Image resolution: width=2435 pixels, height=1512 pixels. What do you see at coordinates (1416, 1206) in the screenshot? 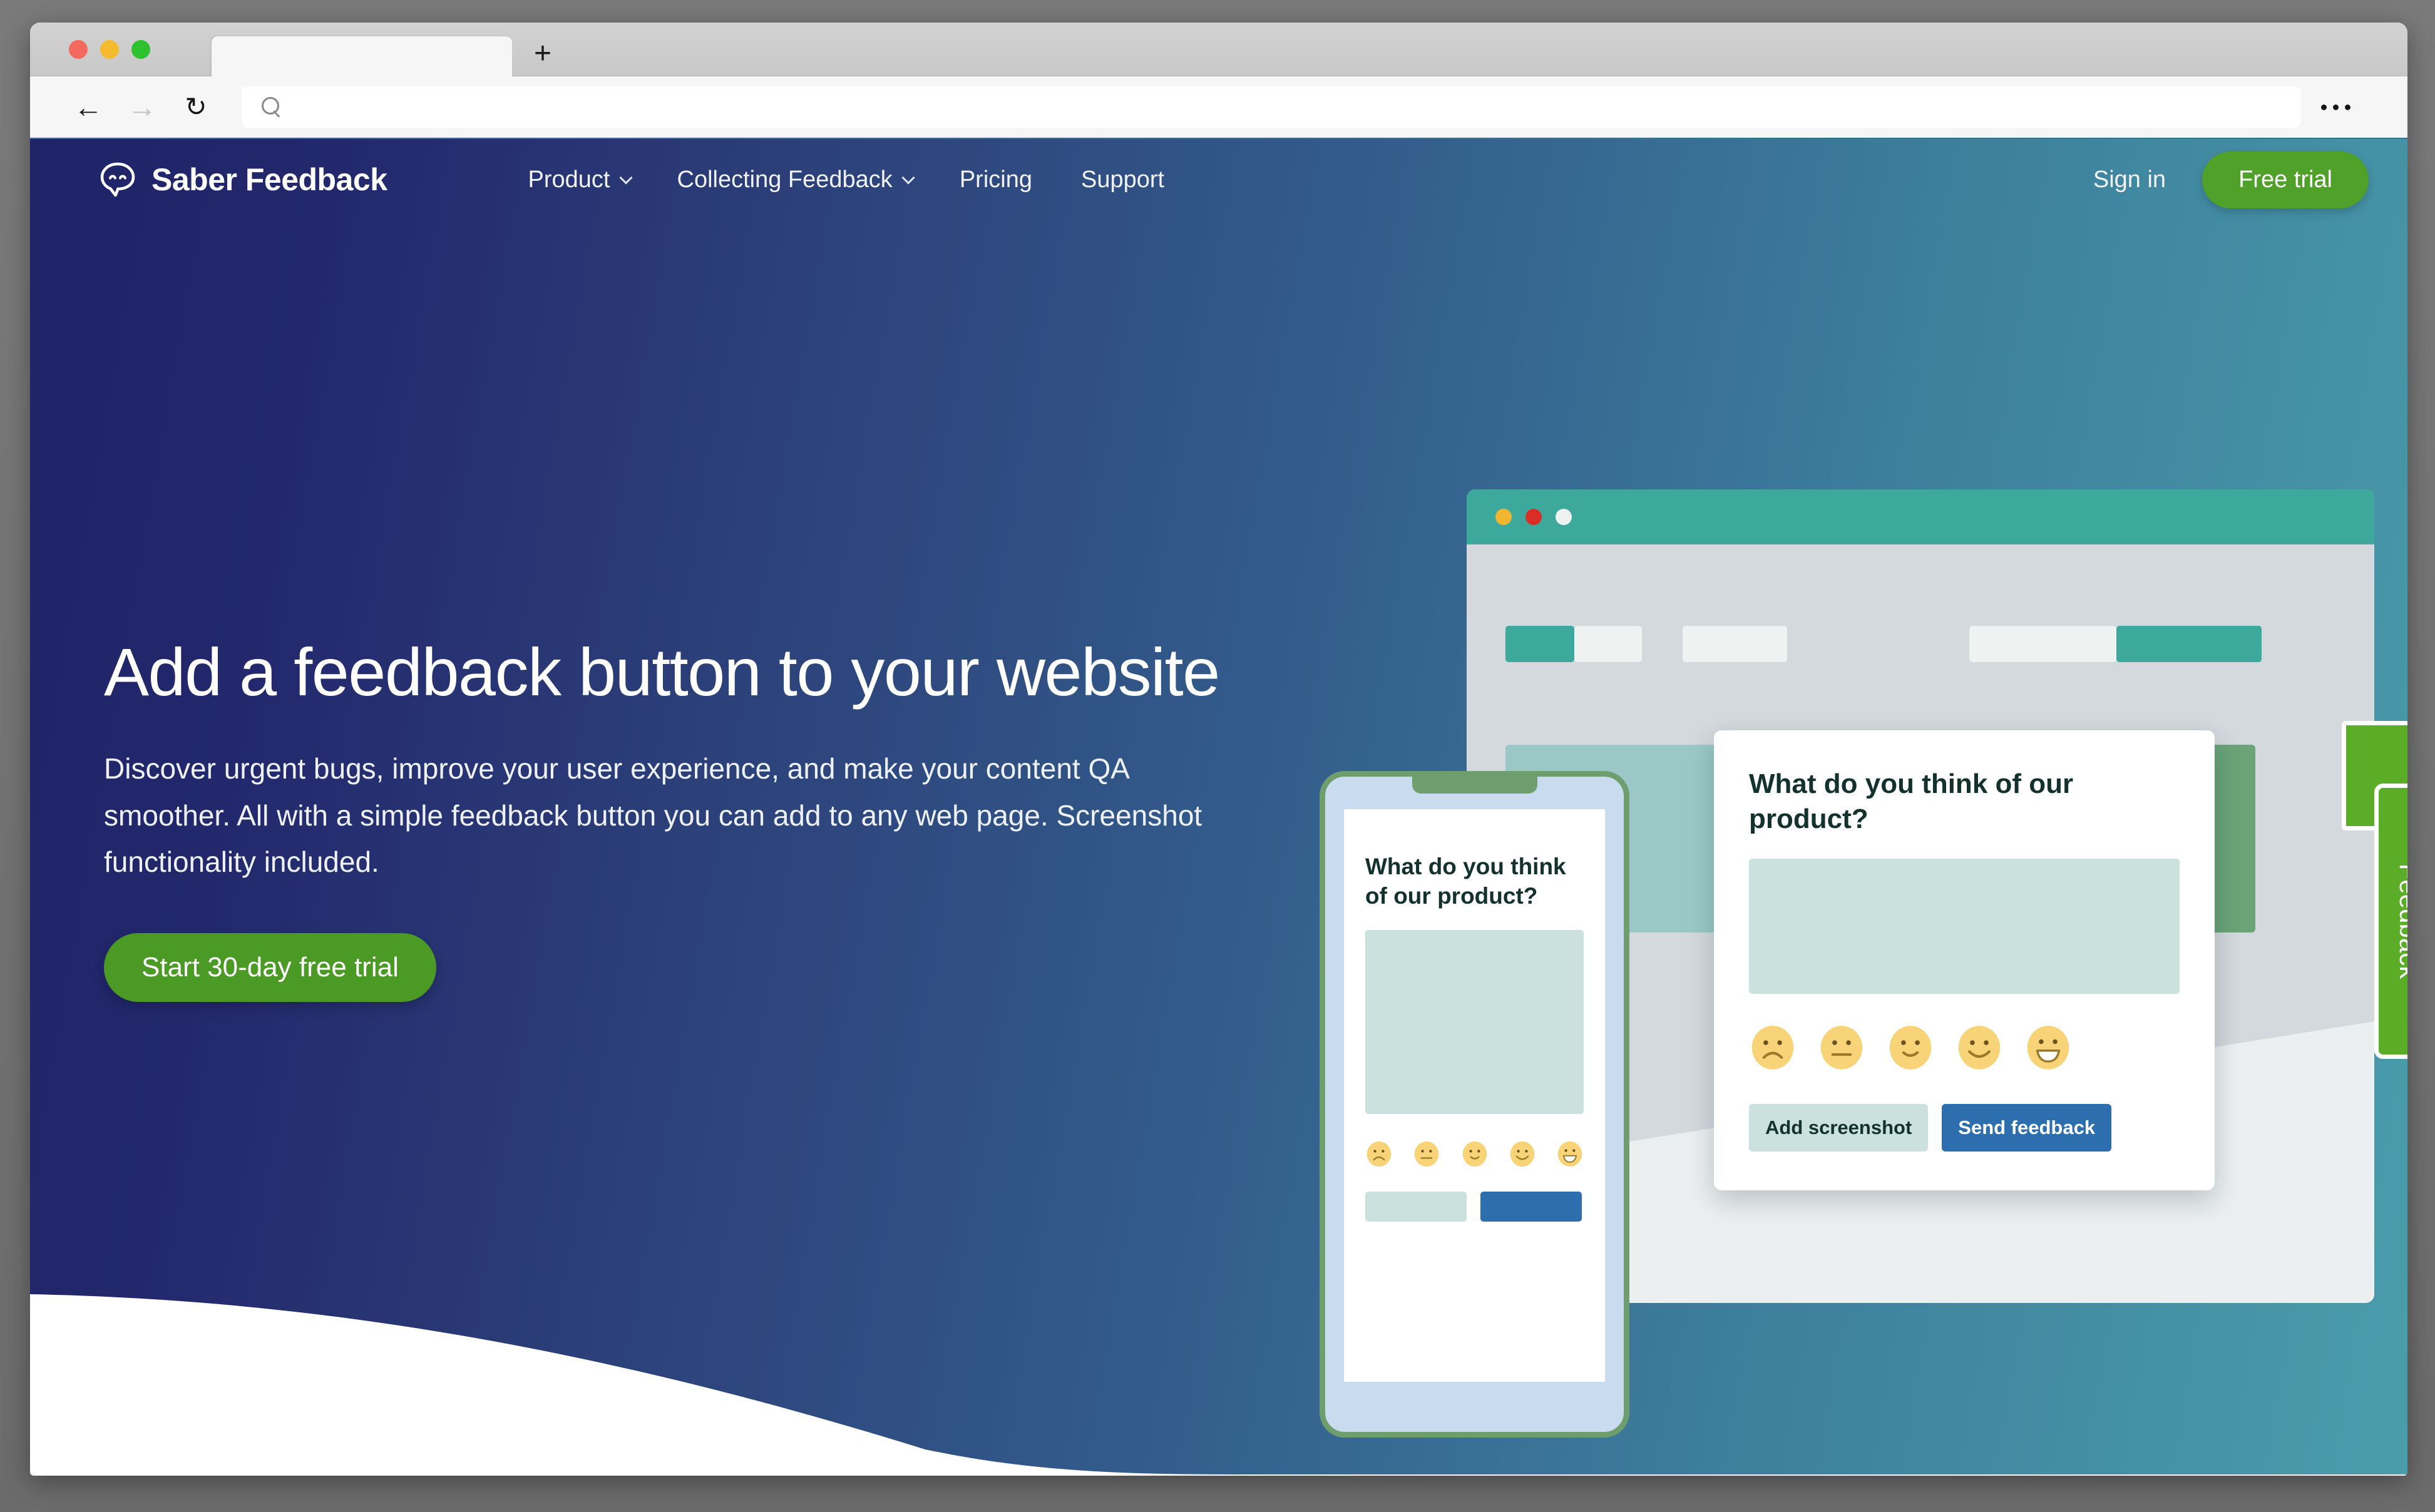
I see `phone-add-screenshot-button` at bounding box center [1416, 1206].